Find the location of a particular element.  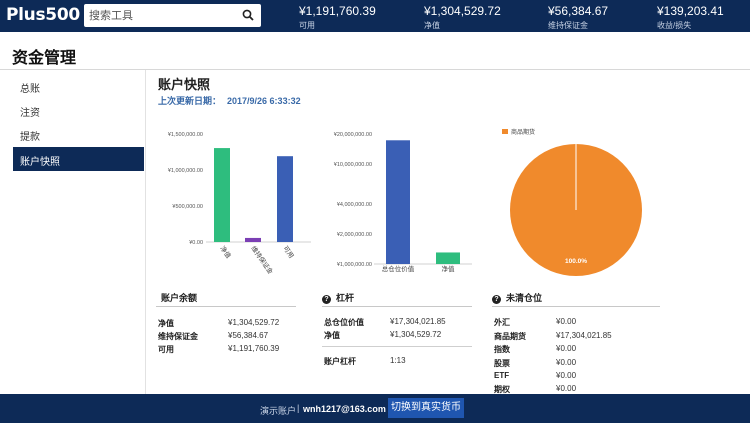

panel-header: ? 未清仓位 is located at coordinates (576, 299).